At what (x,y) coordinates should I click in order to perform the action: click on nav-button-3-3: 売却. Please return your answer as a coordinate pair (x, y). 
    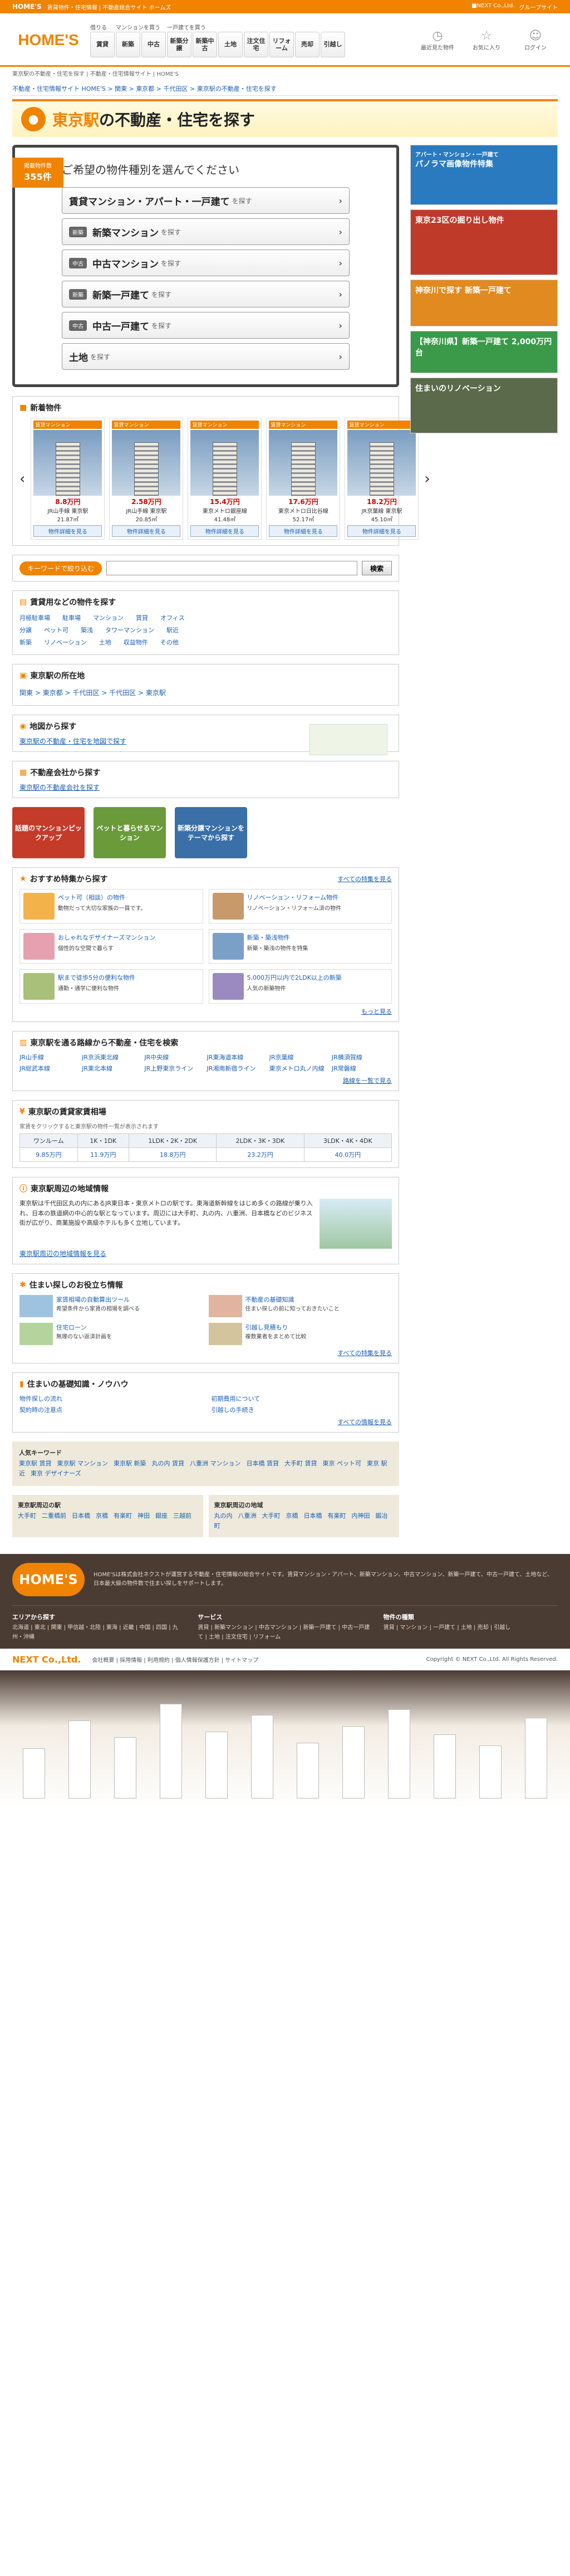
    Looking at the image, I should click on (307, 44).